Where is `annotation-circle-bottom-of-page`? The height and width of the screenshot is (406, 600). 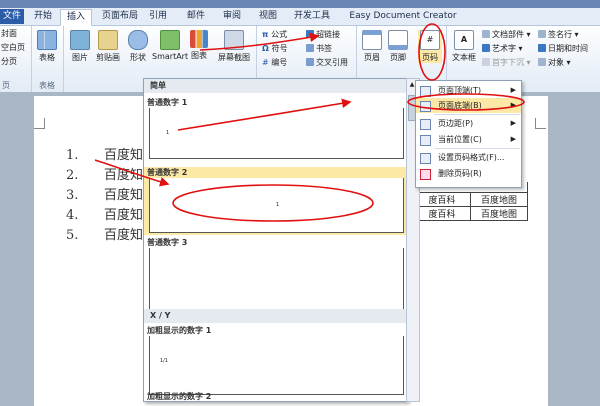
annotation-circle-bottom-of-page is located at coordinates (466, 102).